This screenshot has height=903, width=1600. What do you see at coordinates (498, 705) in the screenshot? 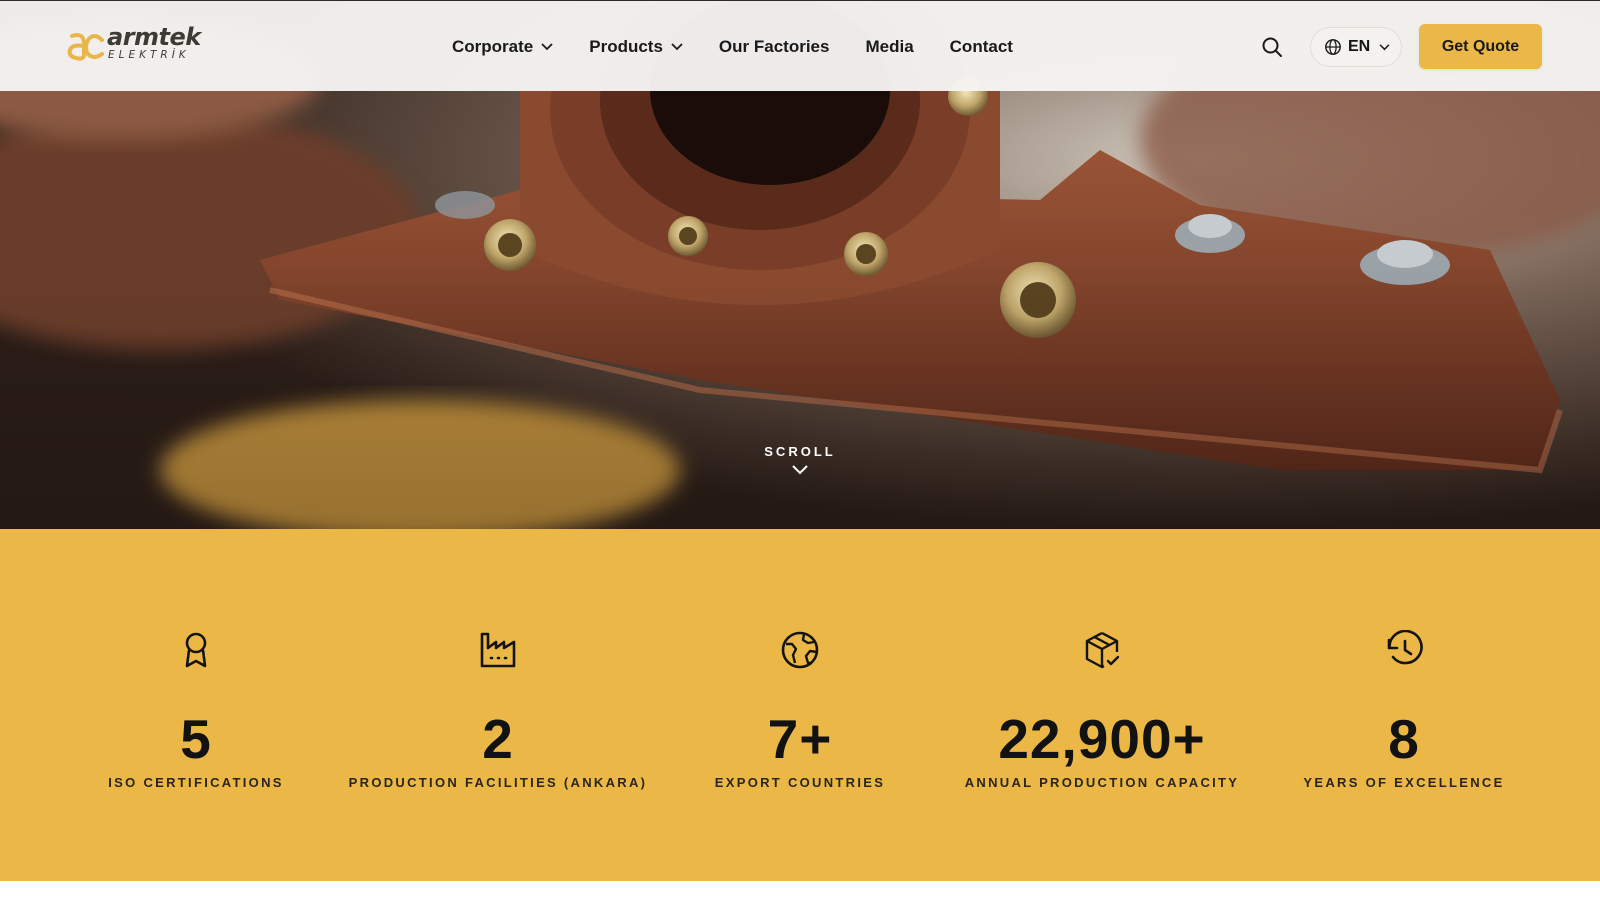
I see `stat-production-facilities: 2 PRODUCTION FACILITIES (ANKARA)` at bounding box center [498, 705].